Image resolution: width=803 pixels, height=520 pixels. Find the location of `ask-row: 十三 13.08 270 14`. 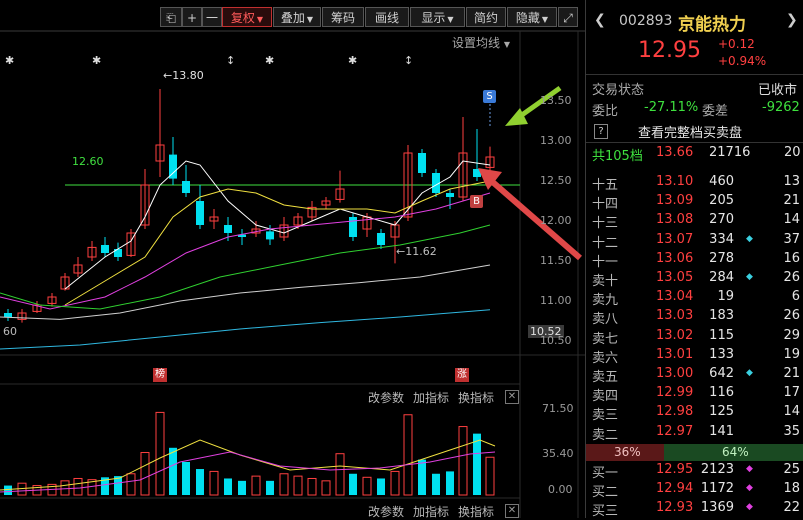

ask-row: 十三 13.08 270 14 is located at coordinates (694, 221).